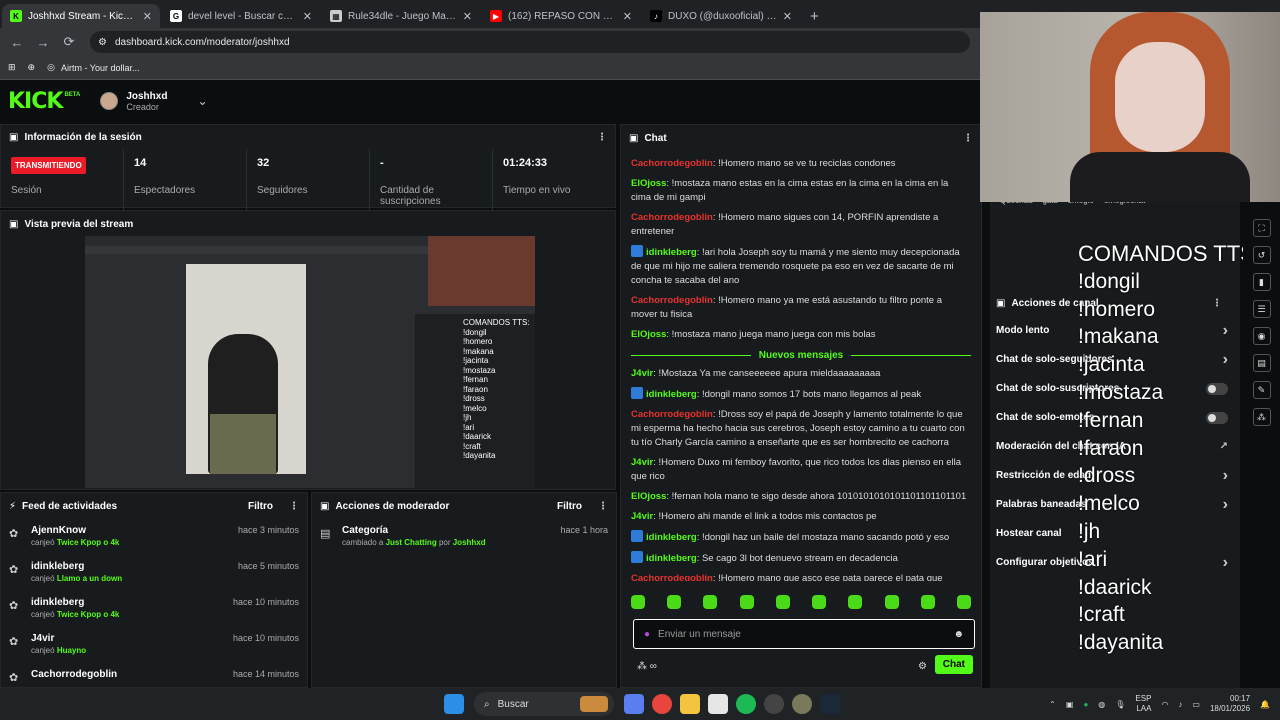 The width and height of the screenshot is (1280, 720). What do you see at coordinates (1101, 704) in the screenshot?
I see `tray-network-icon: ◍` at bounding box center [1101, 704].